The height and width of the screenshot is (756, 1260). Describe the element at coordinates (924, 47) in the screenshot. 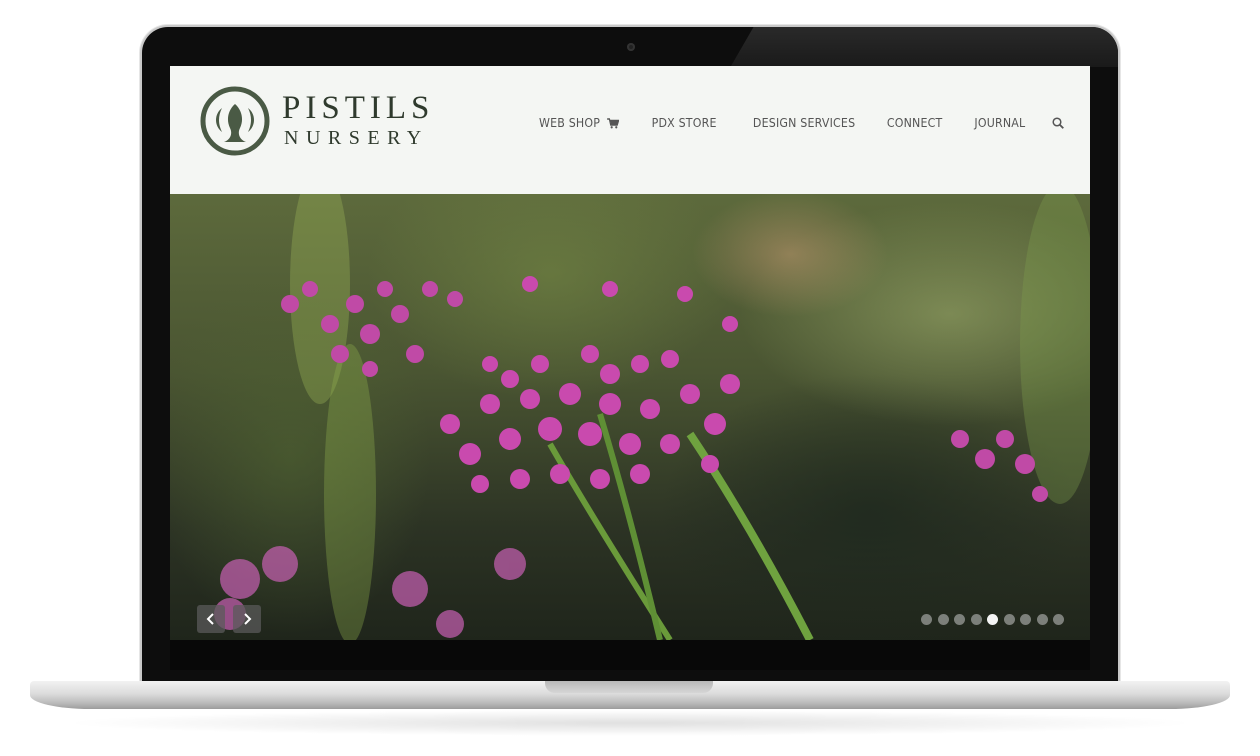

I see `bezel-gloss` at that location.